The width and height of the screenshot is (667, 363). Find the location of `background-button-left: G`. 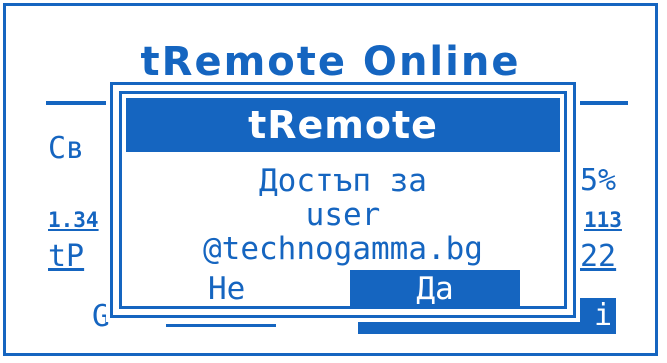

background-button-left: G is located at coordinates (101, 317).